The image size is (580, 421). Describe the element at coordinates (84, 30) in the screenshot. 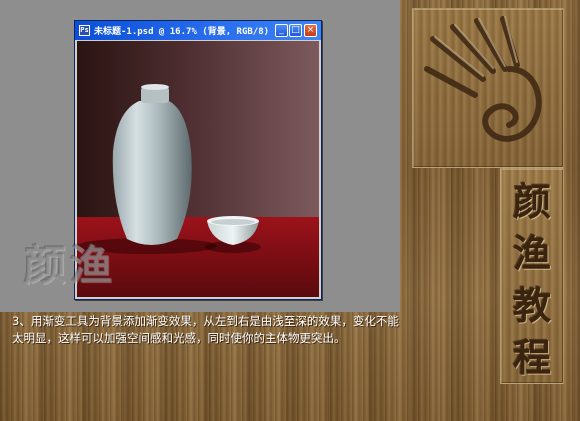

I see `photoshop-doc-icon: Ps` at that location.